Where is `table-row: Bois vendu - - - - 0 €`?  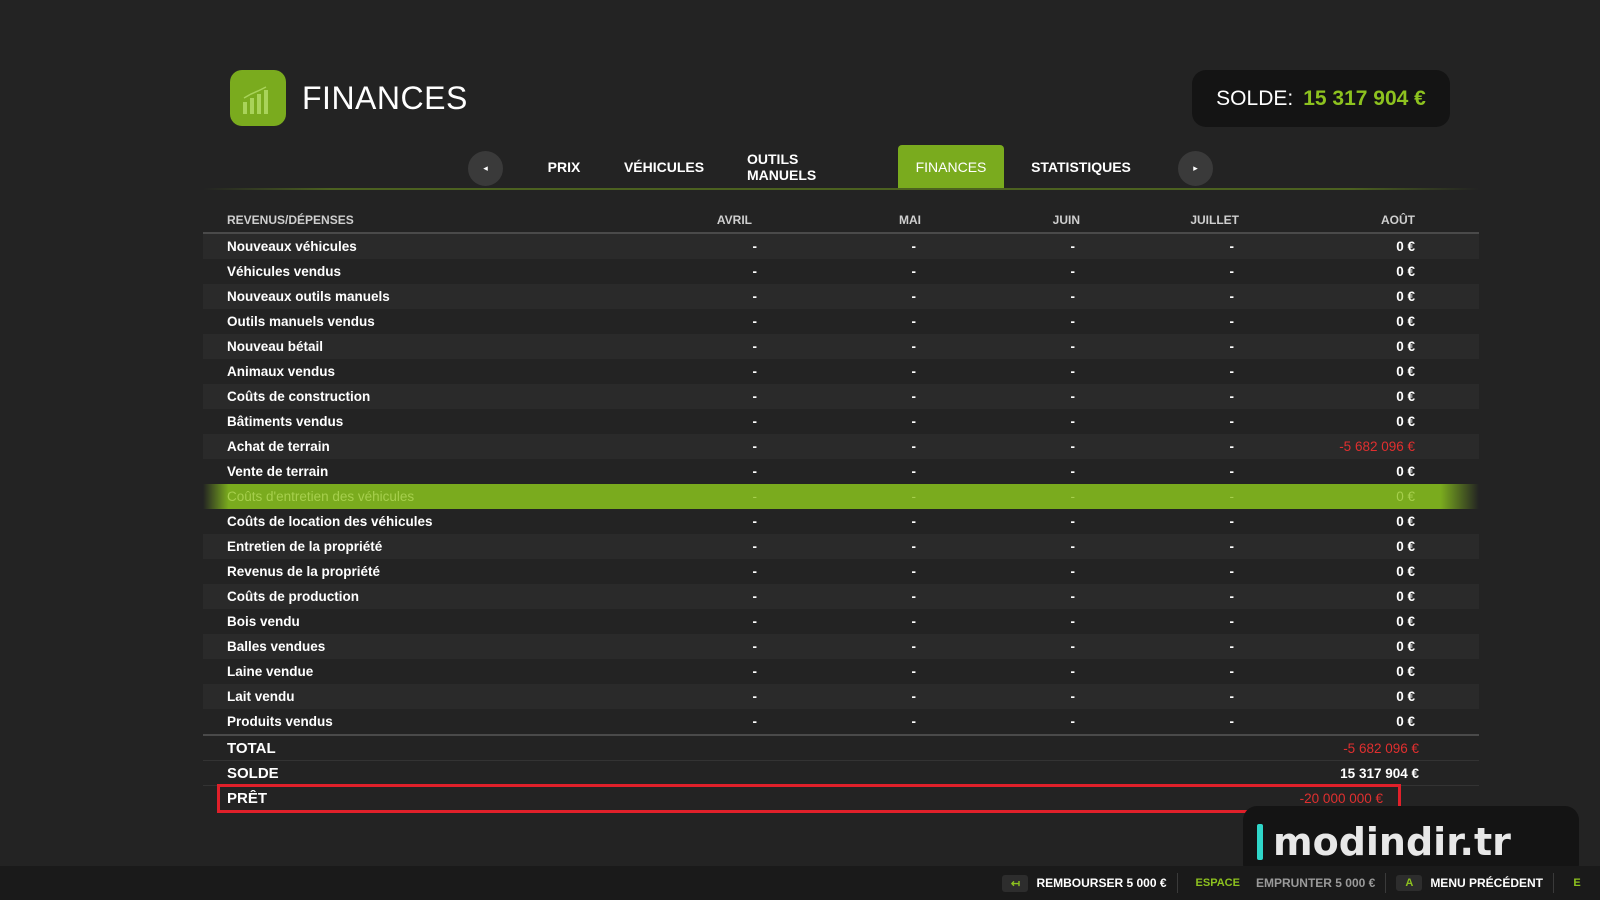 table-row: Bois vendu - - - - 0 € is located at coordinates (841, 621).